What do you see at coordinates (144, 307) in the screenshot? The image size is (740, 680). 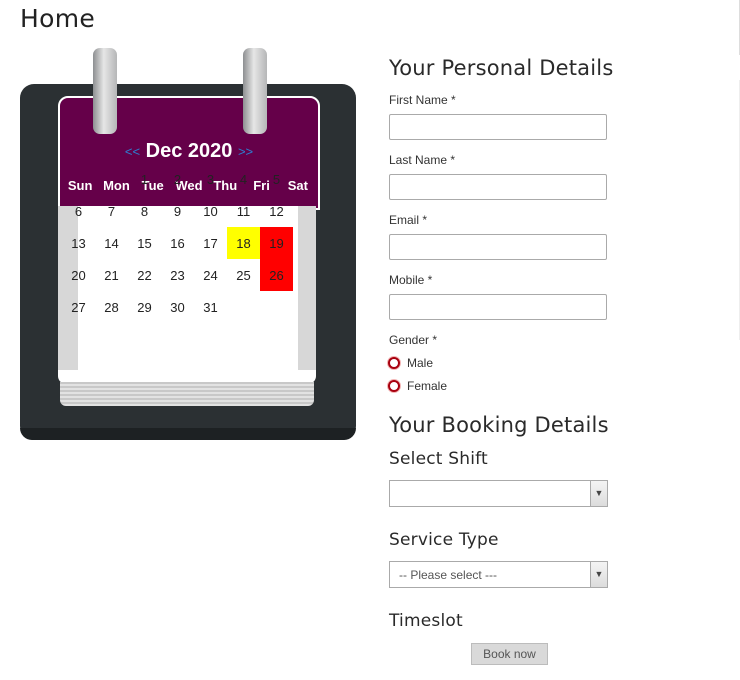 I see `calendar-day: 29` at bounding box center [144, 307].